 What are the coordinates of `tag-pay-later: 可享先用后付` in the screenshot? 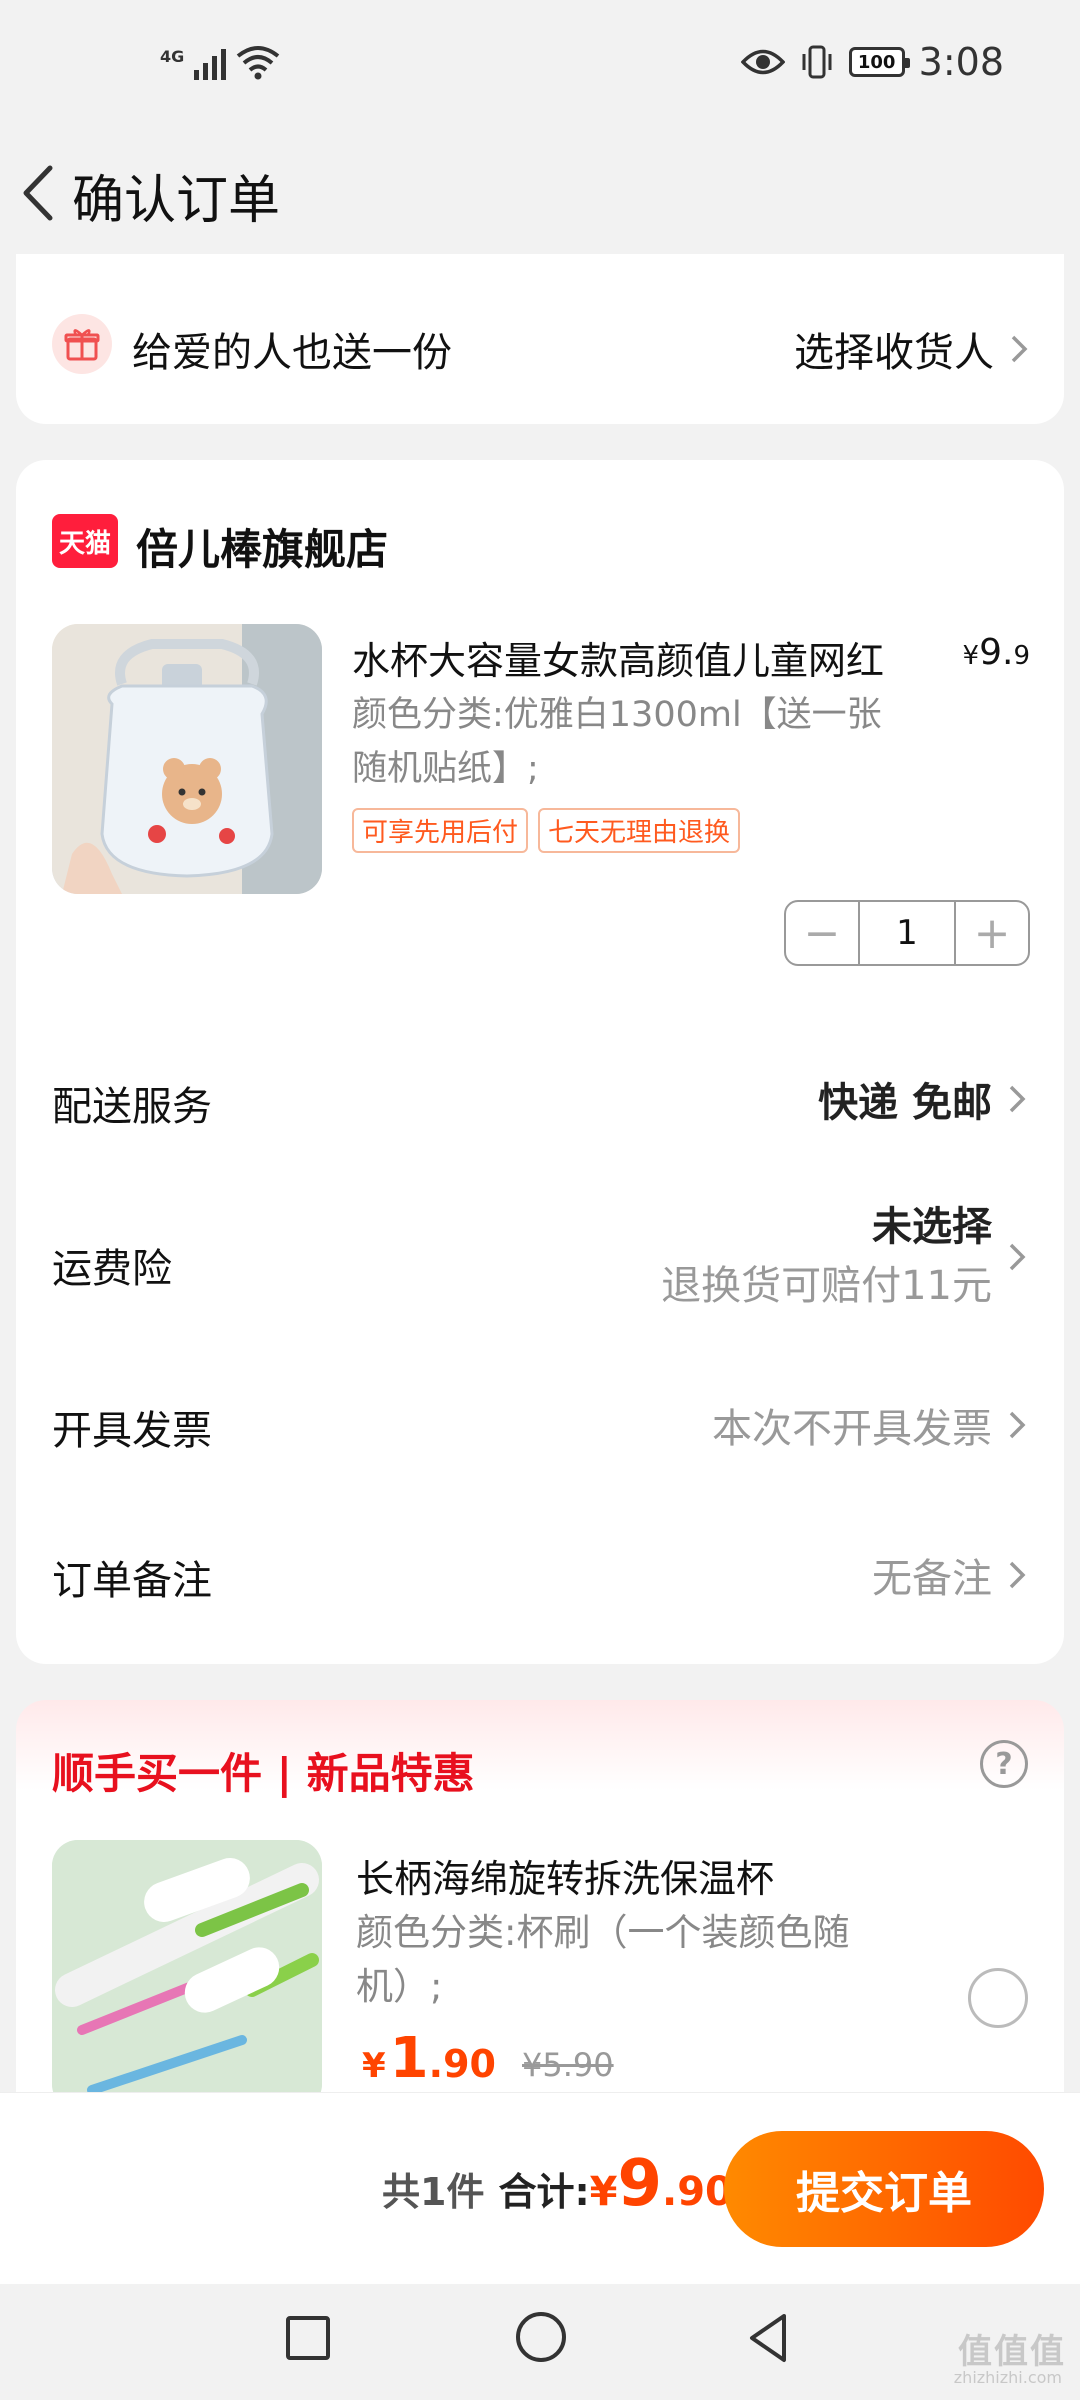 It's located at (440, 830).